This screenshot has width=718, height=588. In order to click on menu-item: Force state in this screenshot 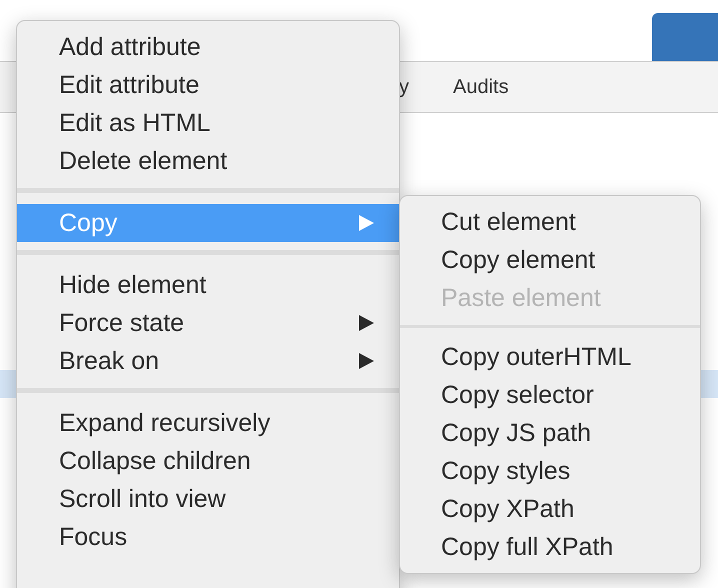, I will do `click(208, 323)`.